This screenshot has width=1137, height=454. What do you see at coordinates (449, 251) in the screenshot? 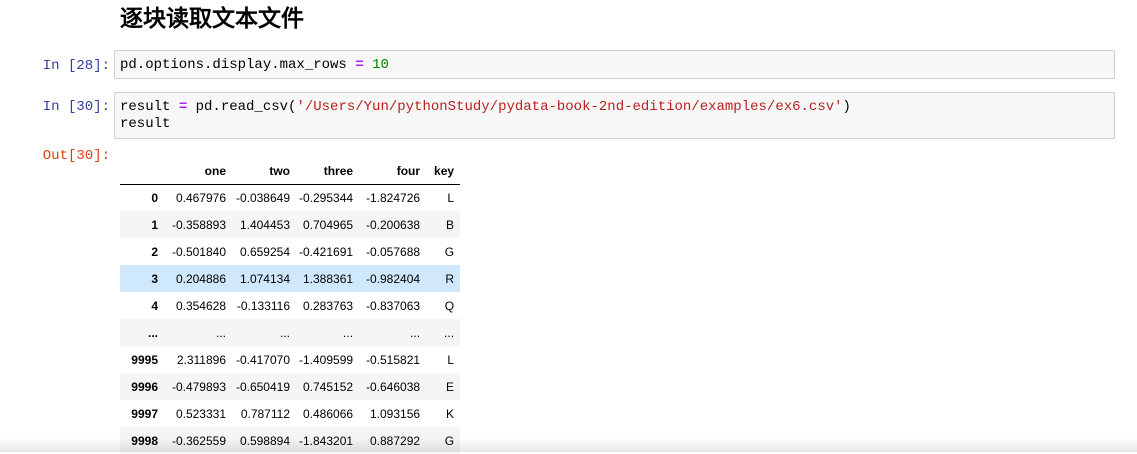
I see `table-cell: G` at bounding box center [449, 251].